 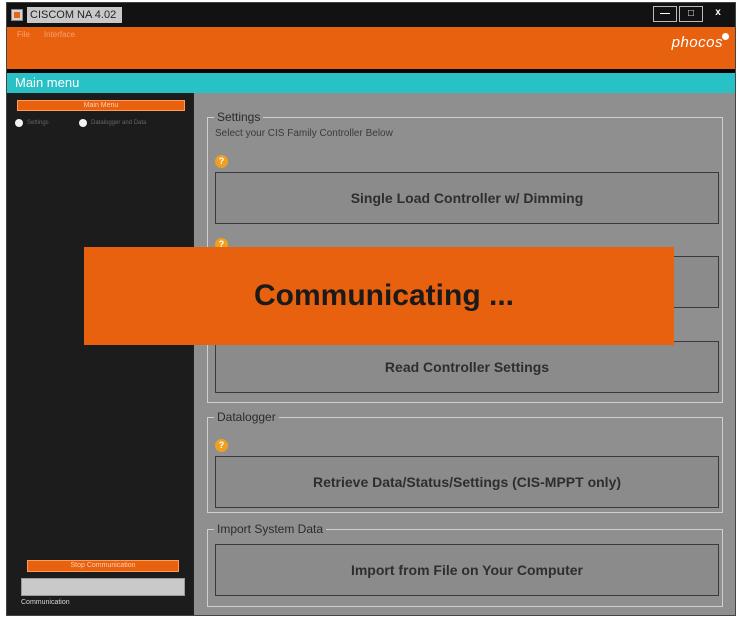 I want to click on close-button: x, so click(x=718, y=14).